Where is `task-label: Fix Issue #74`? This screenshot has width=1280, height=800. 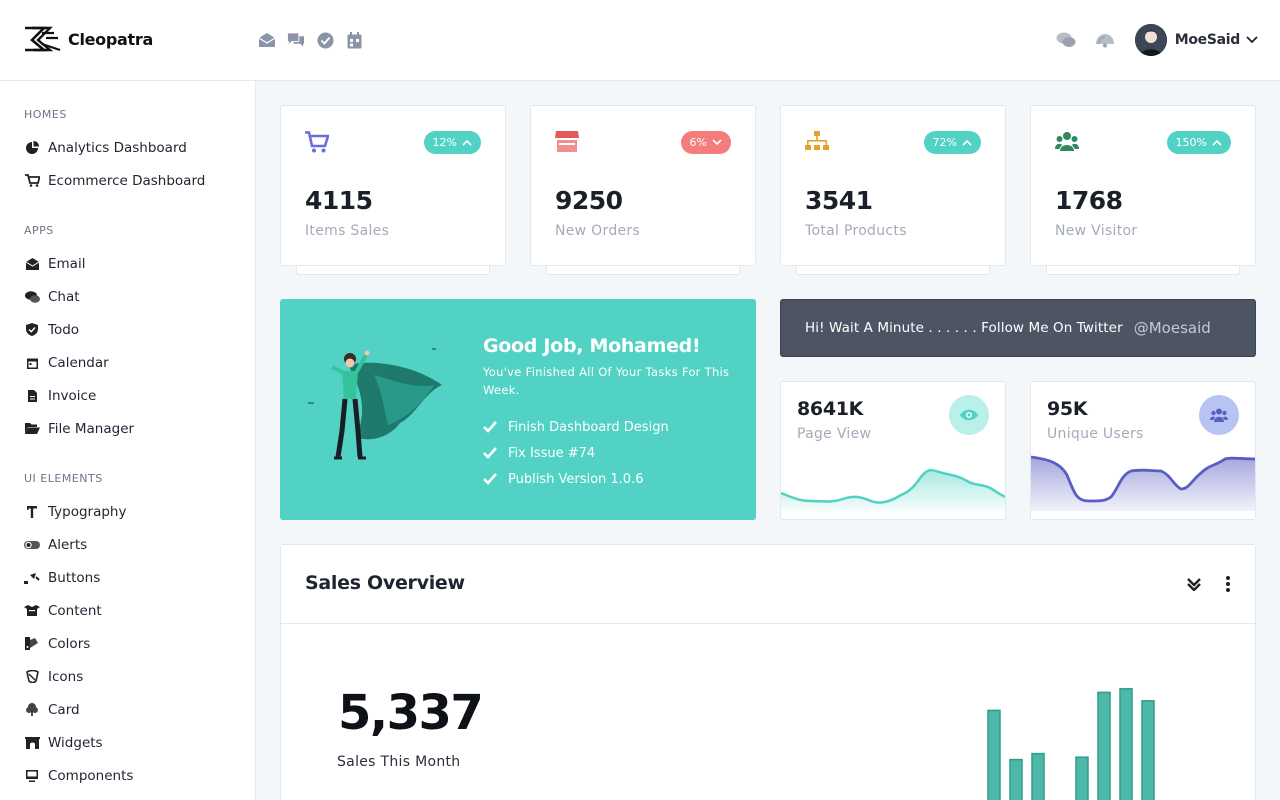 task-label: Fix Issue #74 is located at coordinates (552, 453).